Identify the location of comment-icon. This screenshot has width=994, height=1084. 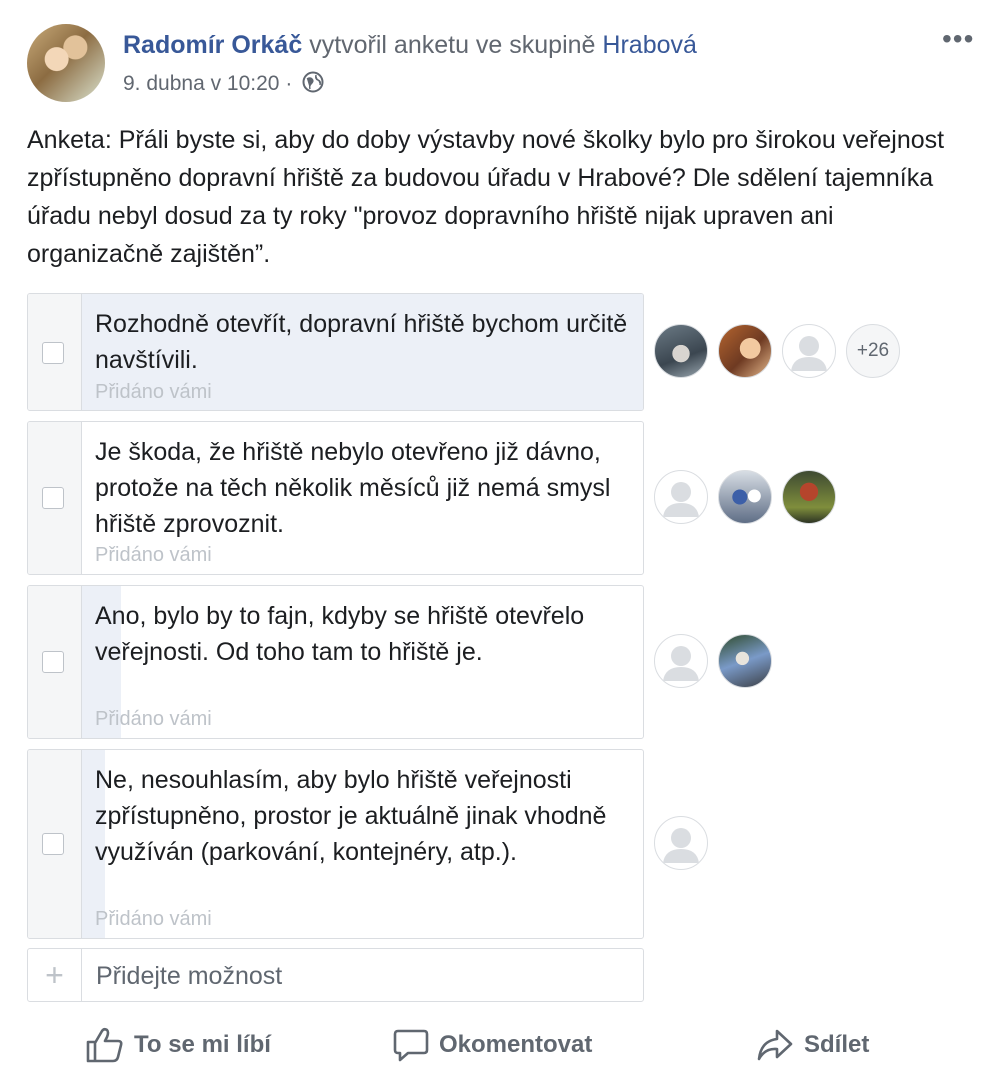
(411, 1045).